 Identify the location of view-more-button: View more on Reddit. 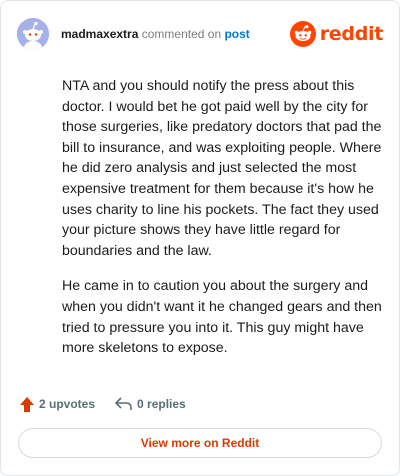
(200, 443).